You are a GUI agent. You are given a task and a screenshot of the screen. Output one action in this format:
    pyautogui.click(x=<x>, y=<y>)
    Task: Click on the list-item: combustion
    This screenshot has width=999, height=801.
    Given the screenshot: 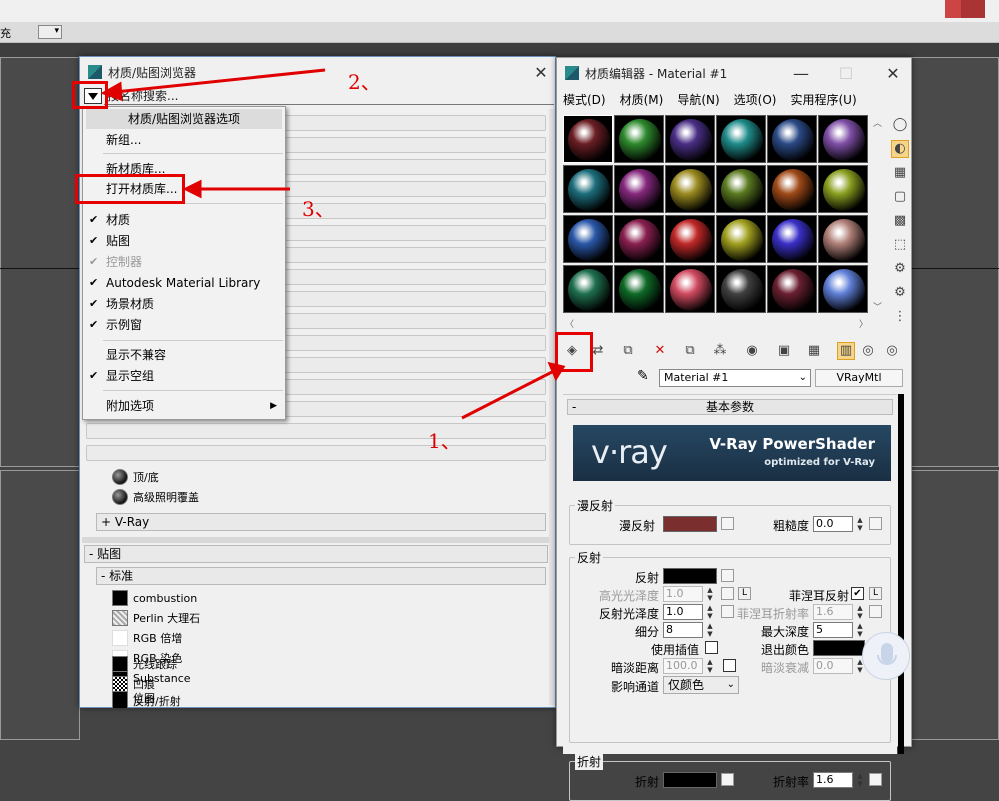 What is the action you would take?
    pyautogui.click(x=154, y=598)
    